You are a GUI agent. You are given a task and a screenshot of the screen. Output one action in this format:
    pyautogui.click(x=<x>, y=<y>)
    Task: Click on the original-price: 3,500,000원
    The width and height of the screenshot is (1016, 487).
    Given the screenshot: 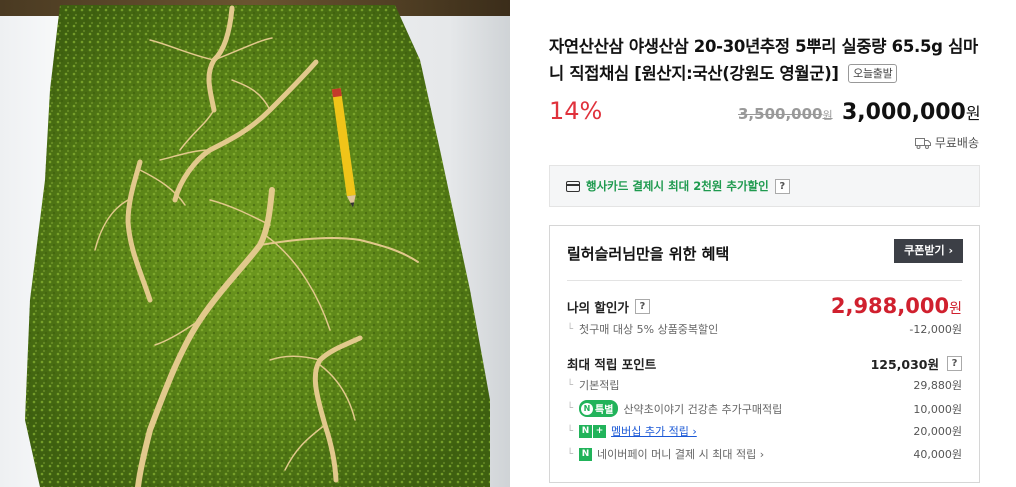 What is the action you would take?
    pyautogui.click(x=785, y=114)
    